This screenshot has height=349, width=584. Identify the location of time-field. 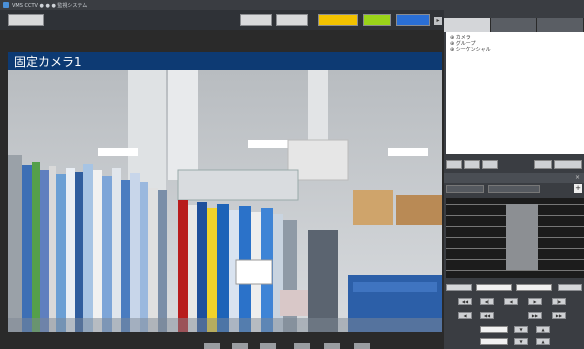
(494, 341).